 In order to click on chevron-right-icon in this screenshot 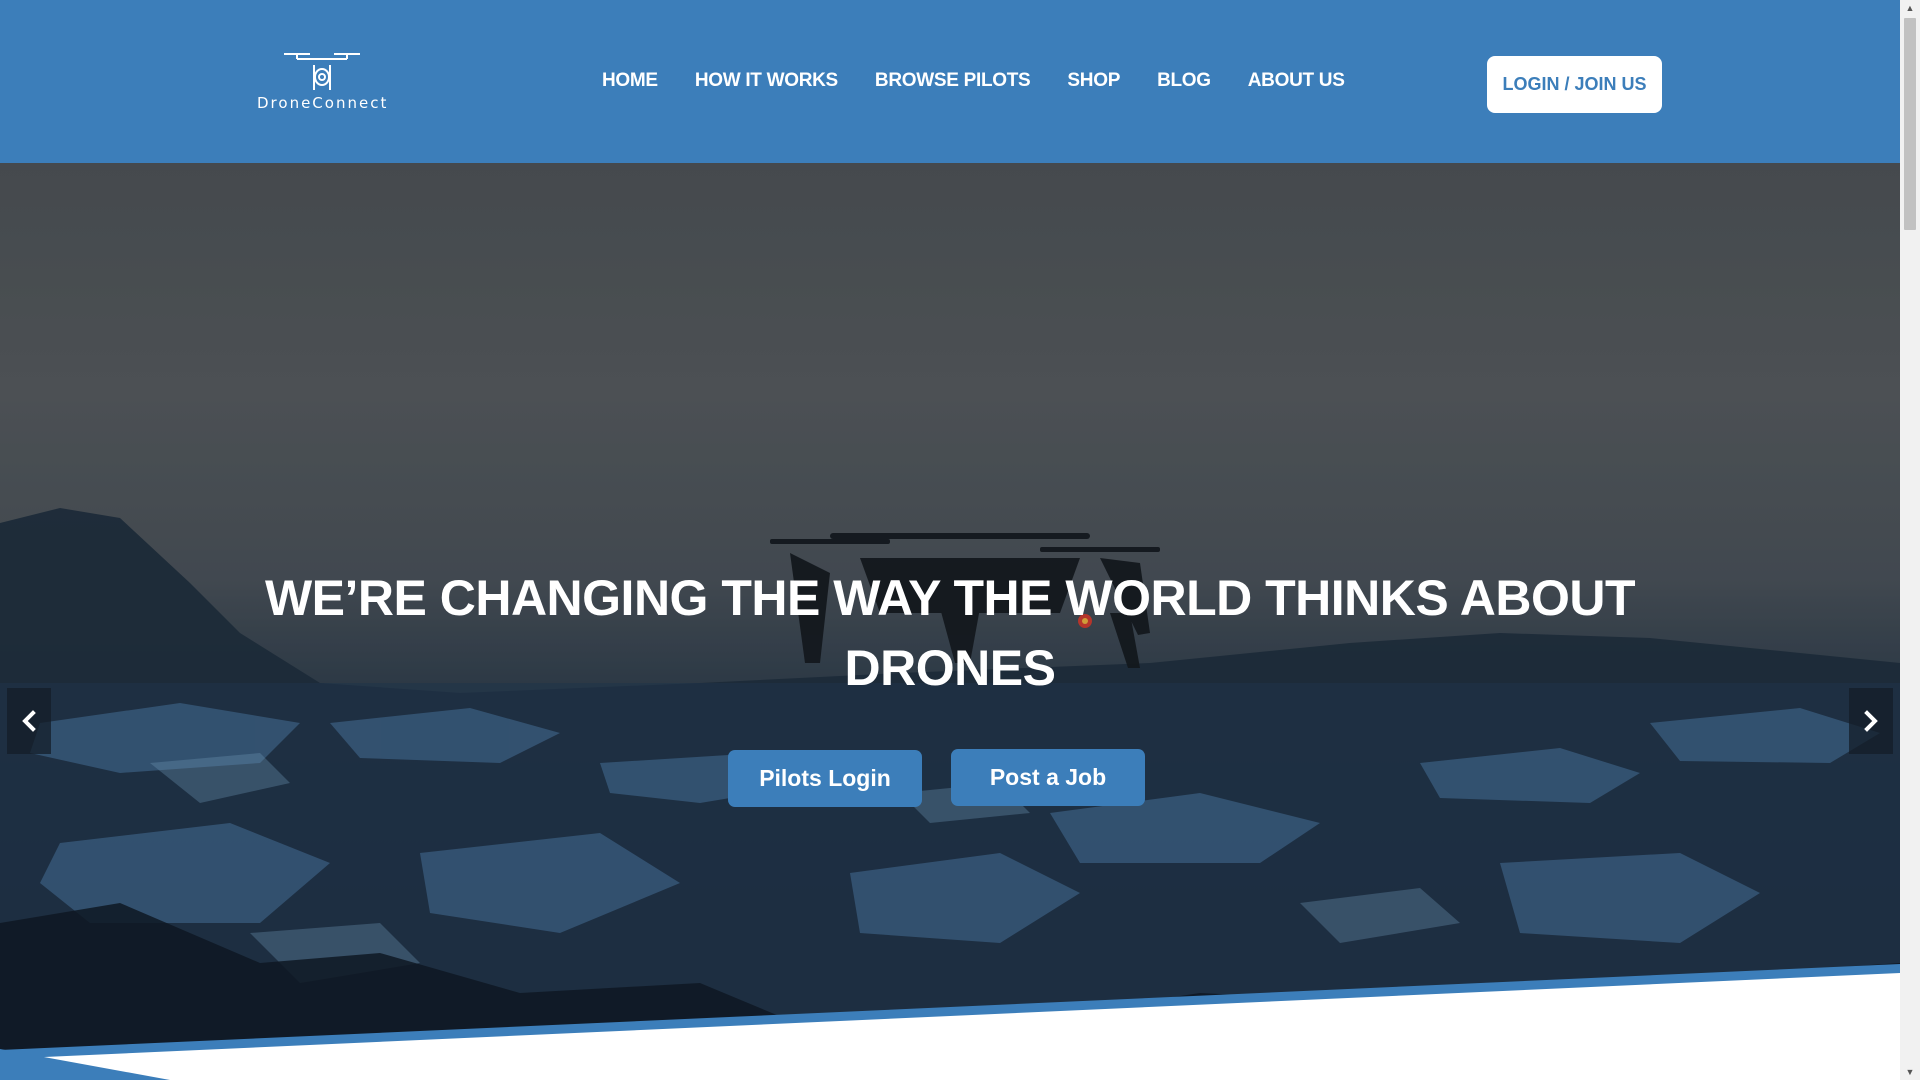, I will do `click(1871, 721)`.